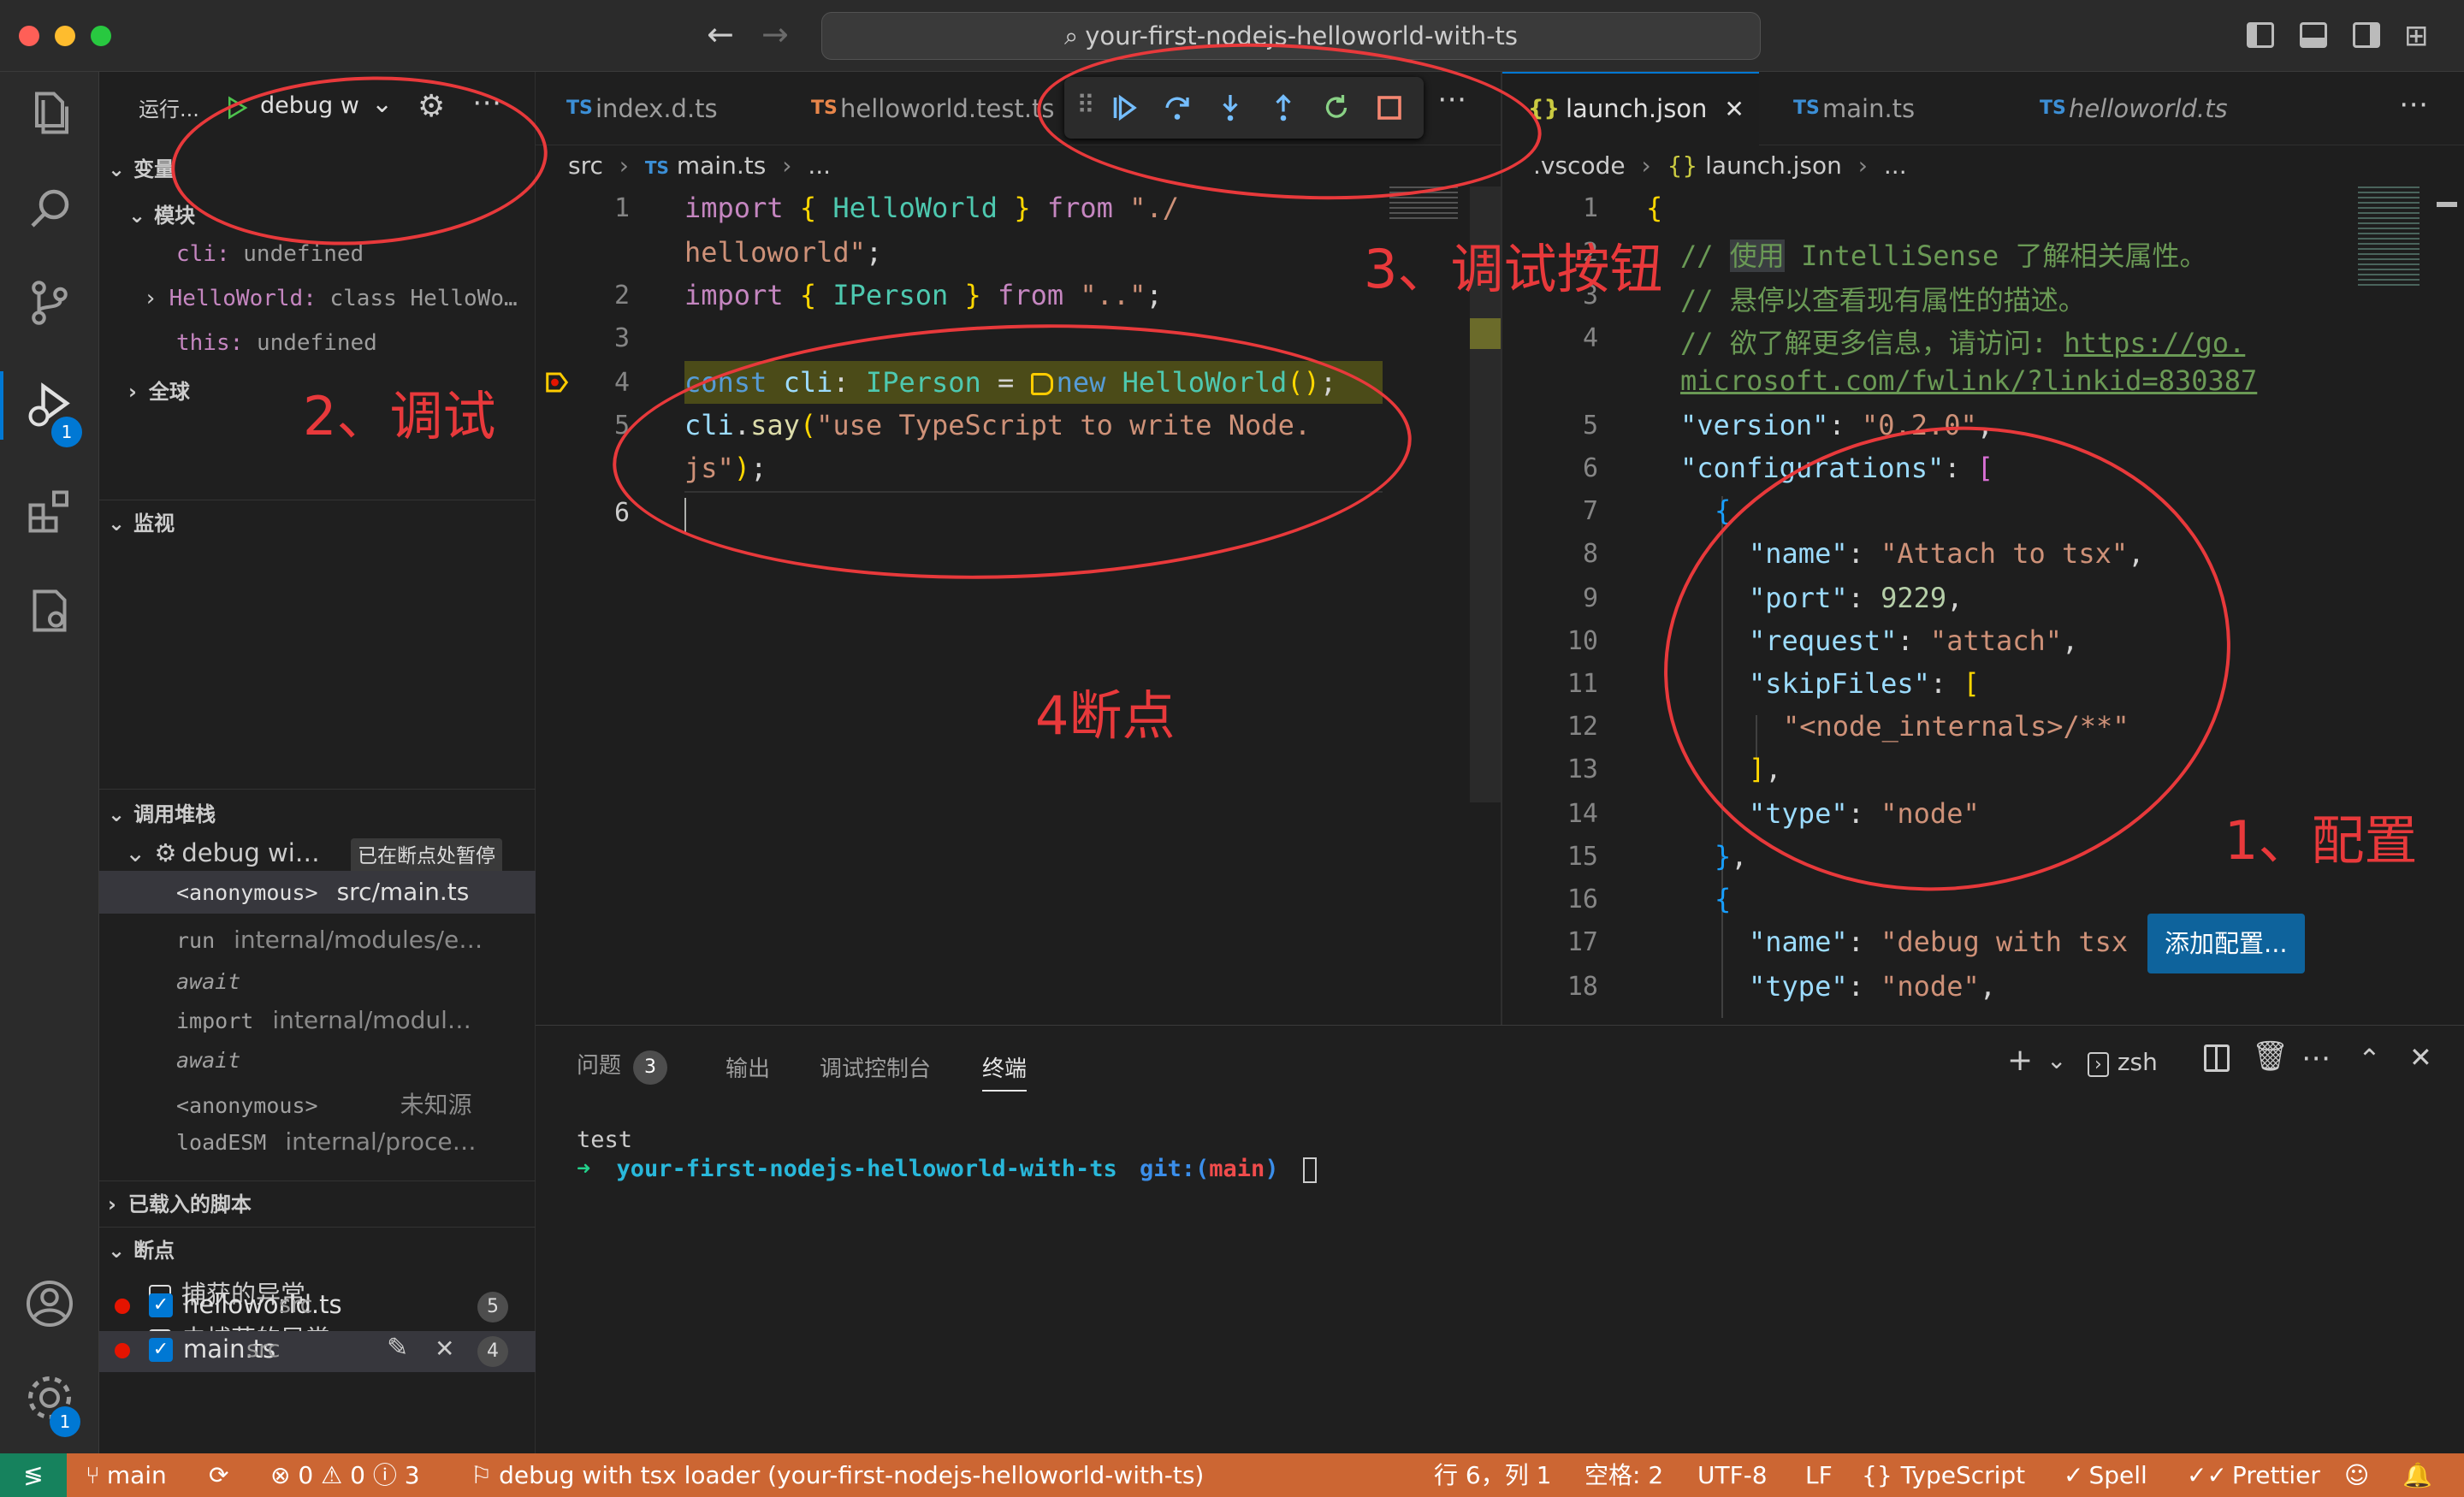 This screenshot has height=1497, width=2464. Describe the element at coordinates (1154, 295) in the screenshot. I see `code-token: ;` at that location.